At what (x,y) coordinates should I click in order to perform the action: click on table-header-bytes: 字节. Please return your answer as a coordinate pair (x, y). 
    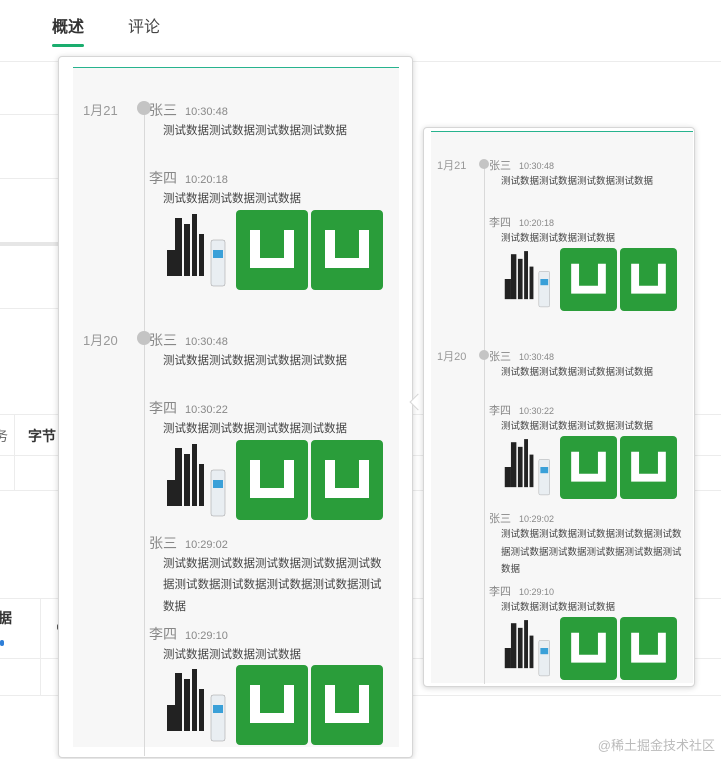
    Looking at the image, I should click on (42, 436).